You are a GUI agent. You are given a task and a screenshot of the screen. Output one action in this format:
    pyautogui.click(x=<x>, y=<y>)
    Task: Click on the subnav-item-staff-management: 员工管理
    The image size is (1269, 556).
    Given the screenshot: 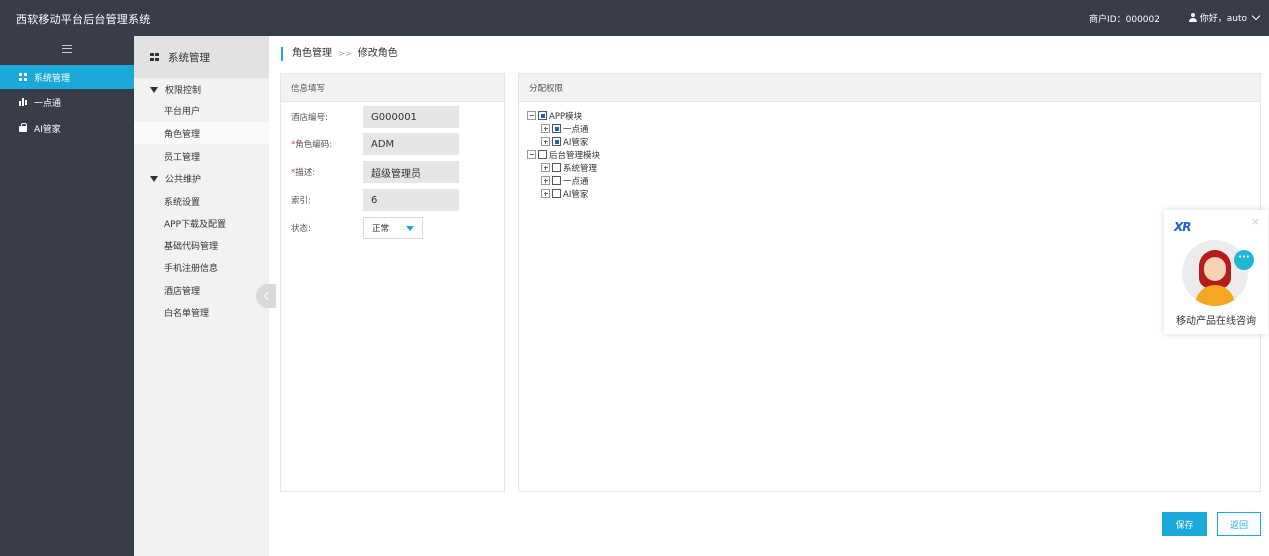 What is the action you would take?
    pyautogui.click(x=201, y=156)
    